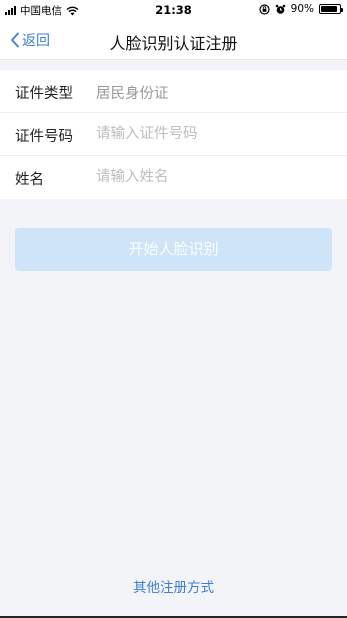 This screenshot has width=347, height=618. Describe the element at coordinates (211, 177) in the screenshot. I see `name-input` at that location.